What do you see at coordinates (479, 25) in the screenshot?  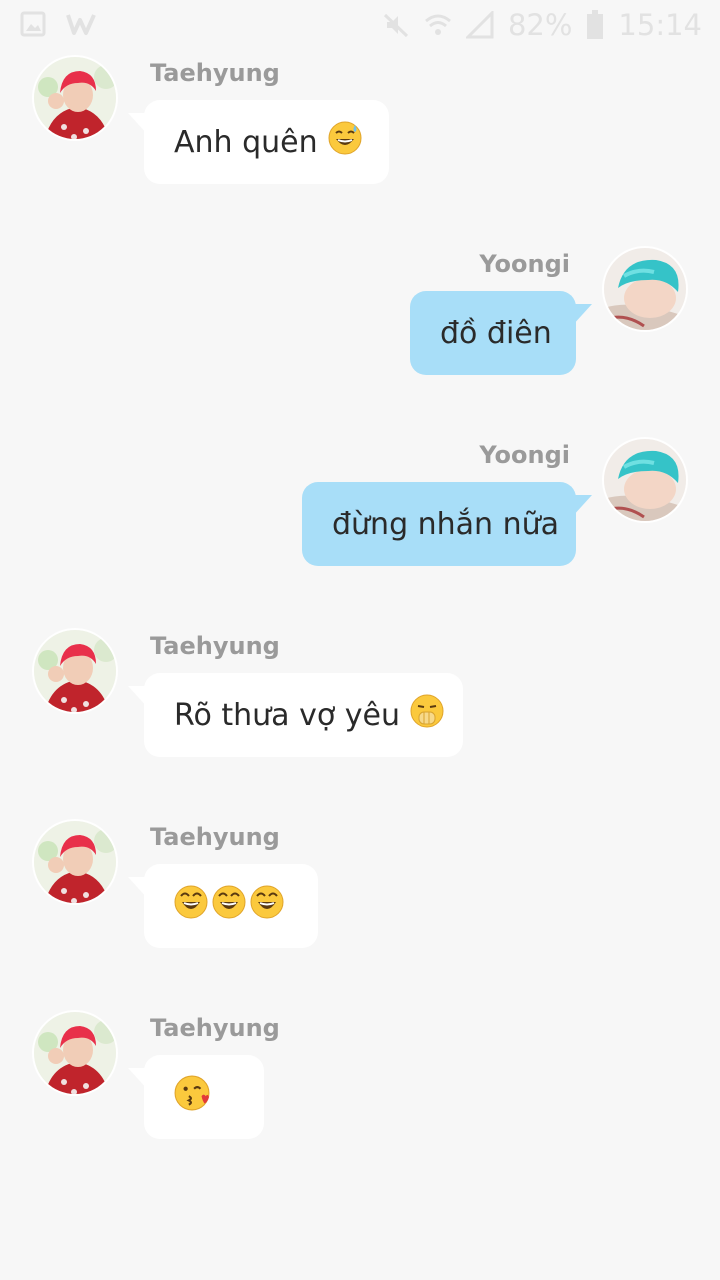 I see `signal-icon` at bounding box center [479, 25].